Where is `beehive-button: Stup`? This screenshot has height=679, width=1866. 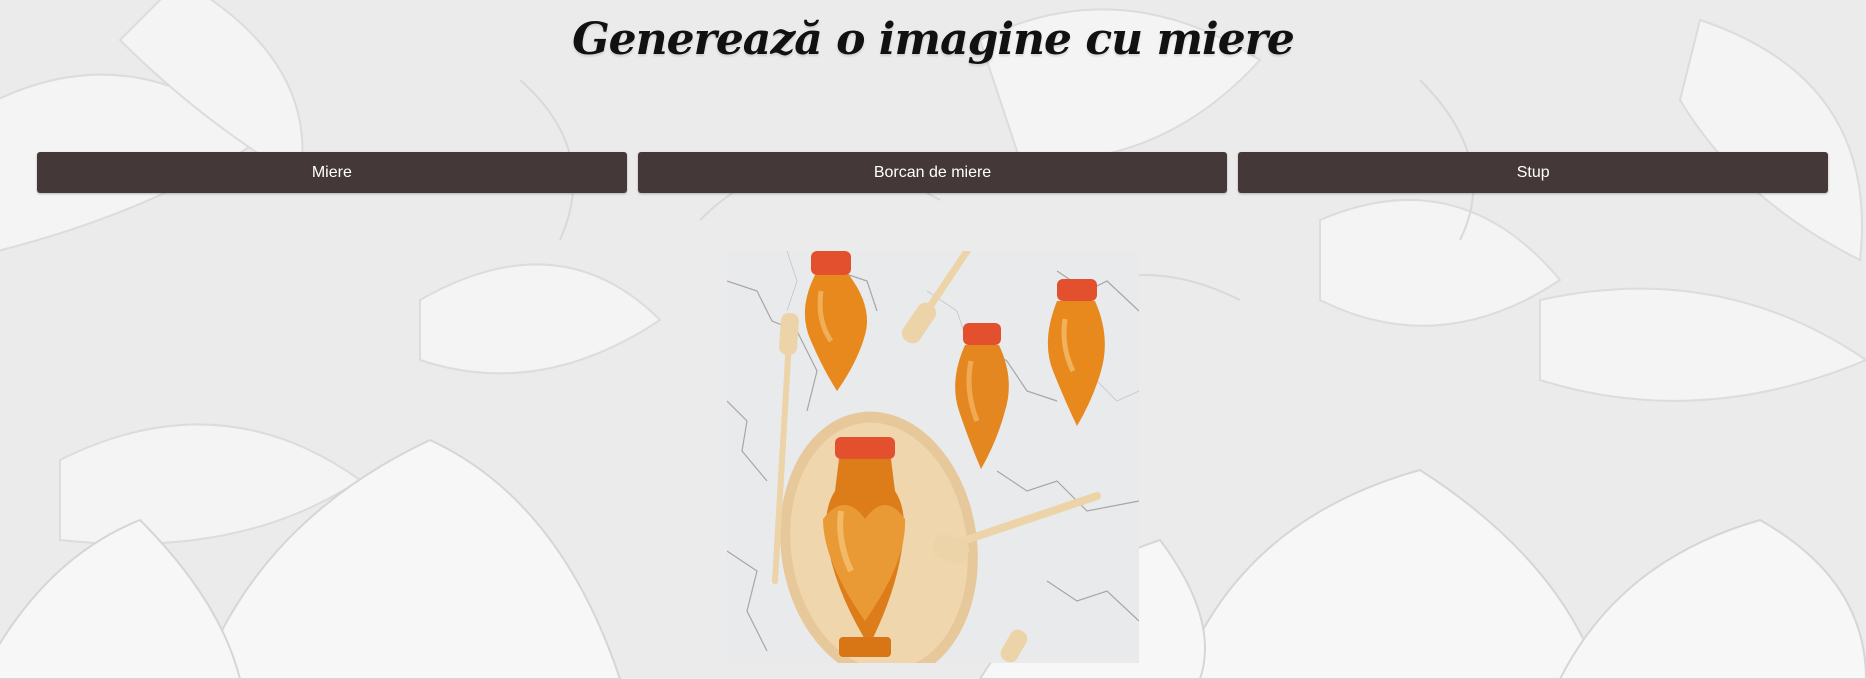
beehive-button: Stup is located at coordinates (1533, 172).